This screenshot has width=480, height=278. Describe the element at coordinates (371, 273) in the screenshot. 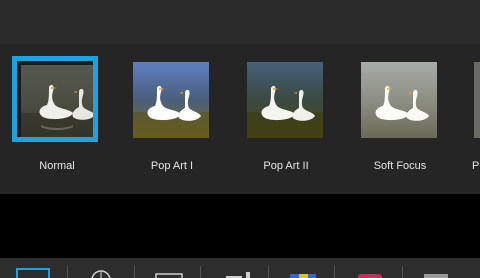

I see `effect-icon` at that location.